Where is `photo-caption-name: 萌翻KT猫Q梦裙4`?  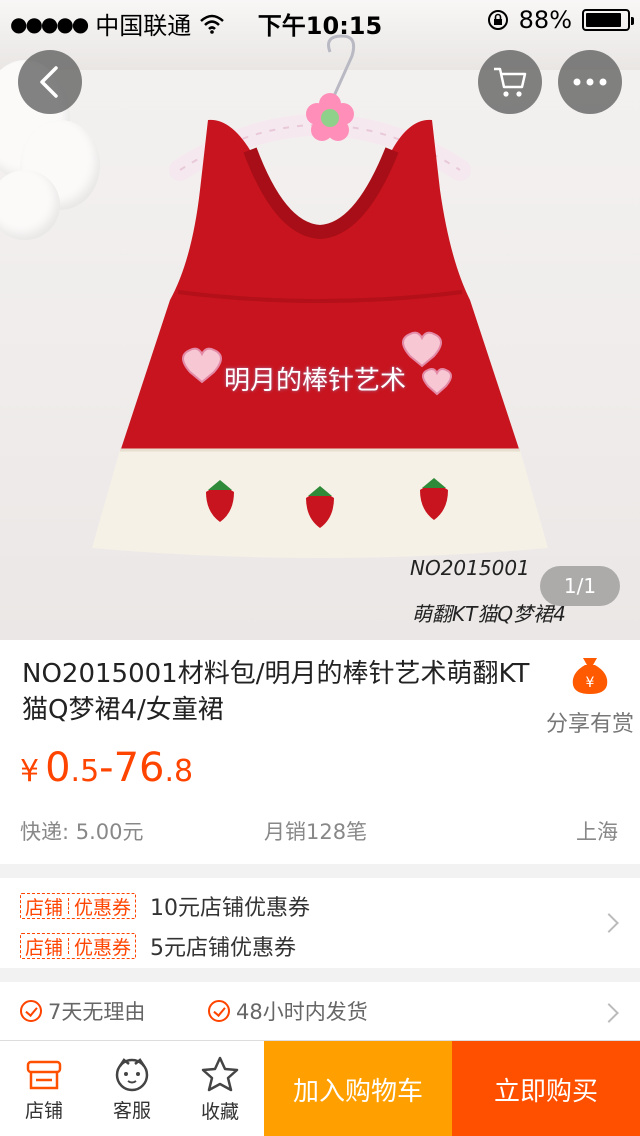
photo-caption-name: 萌翻KT猫Q梦裙4 is located at coordinates (489, 614).